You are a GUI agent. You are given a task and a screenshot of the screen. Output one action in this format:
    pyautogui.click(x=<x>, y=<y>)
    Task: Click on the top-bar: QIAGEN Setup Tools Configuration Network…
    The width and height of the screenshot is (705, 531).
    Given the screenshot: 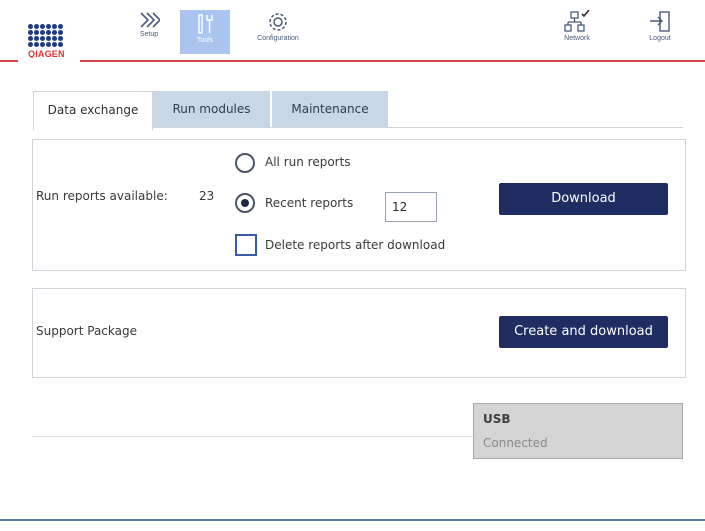 What is the action you would take?
    pyautogui.click(x=352, y=31)
    